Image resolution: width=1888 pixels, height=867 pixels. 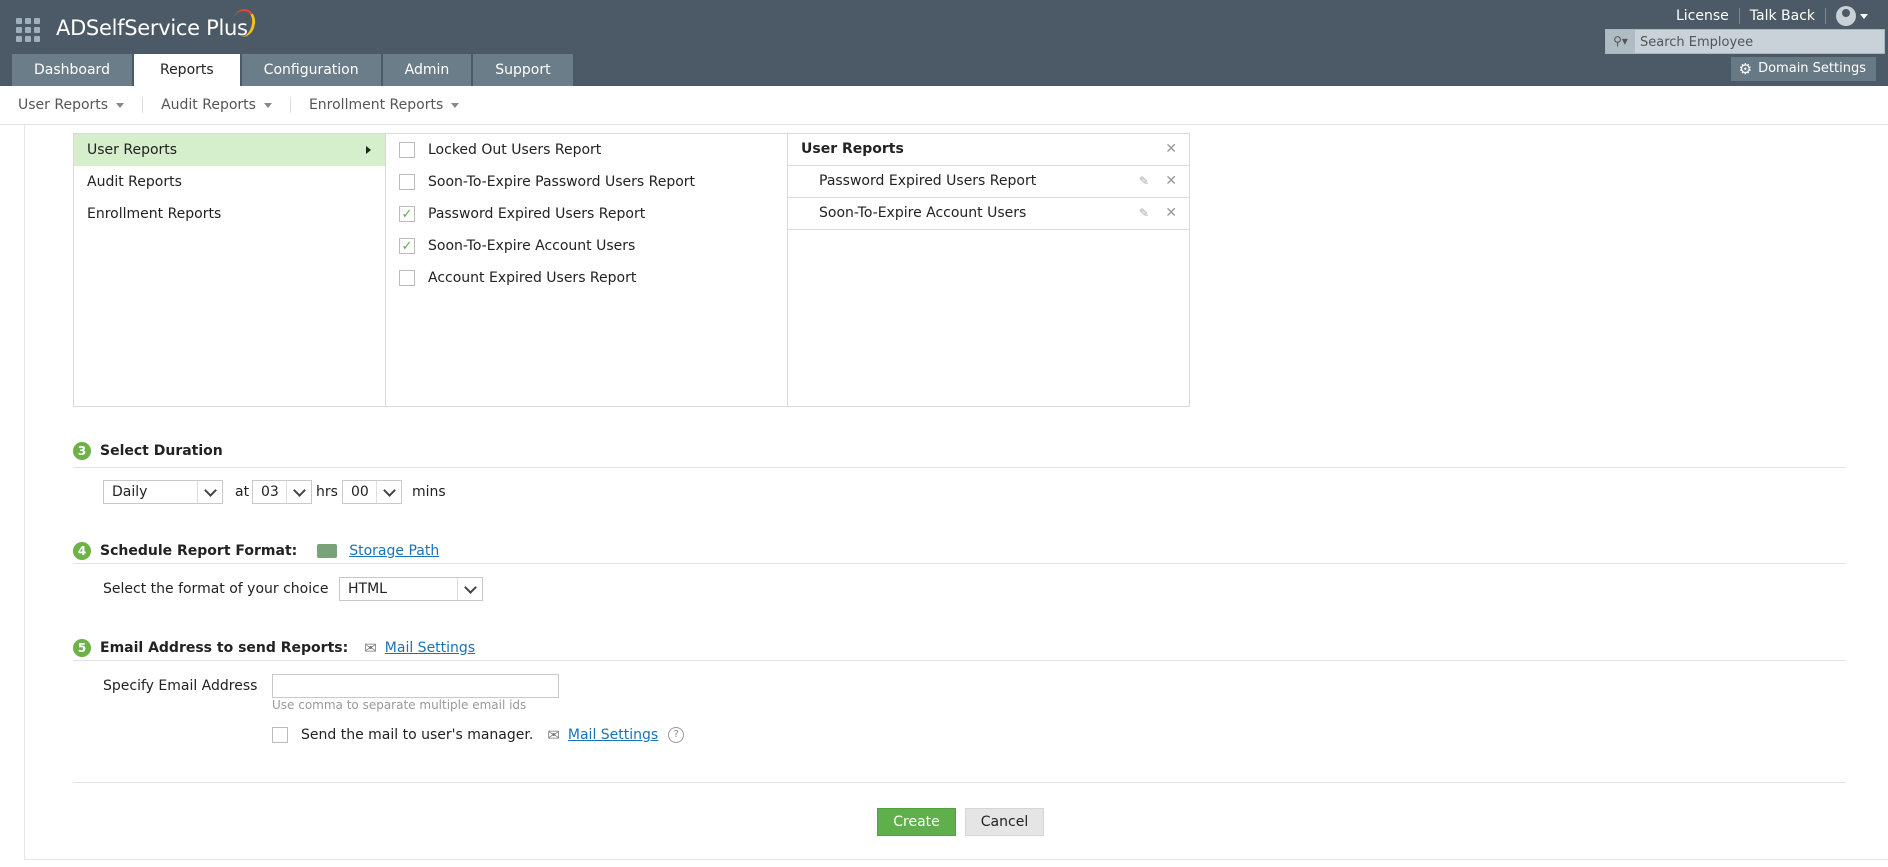 I want to click on report-label: Soon-To-Expire Password Users Report, so click(x=562, y=182).